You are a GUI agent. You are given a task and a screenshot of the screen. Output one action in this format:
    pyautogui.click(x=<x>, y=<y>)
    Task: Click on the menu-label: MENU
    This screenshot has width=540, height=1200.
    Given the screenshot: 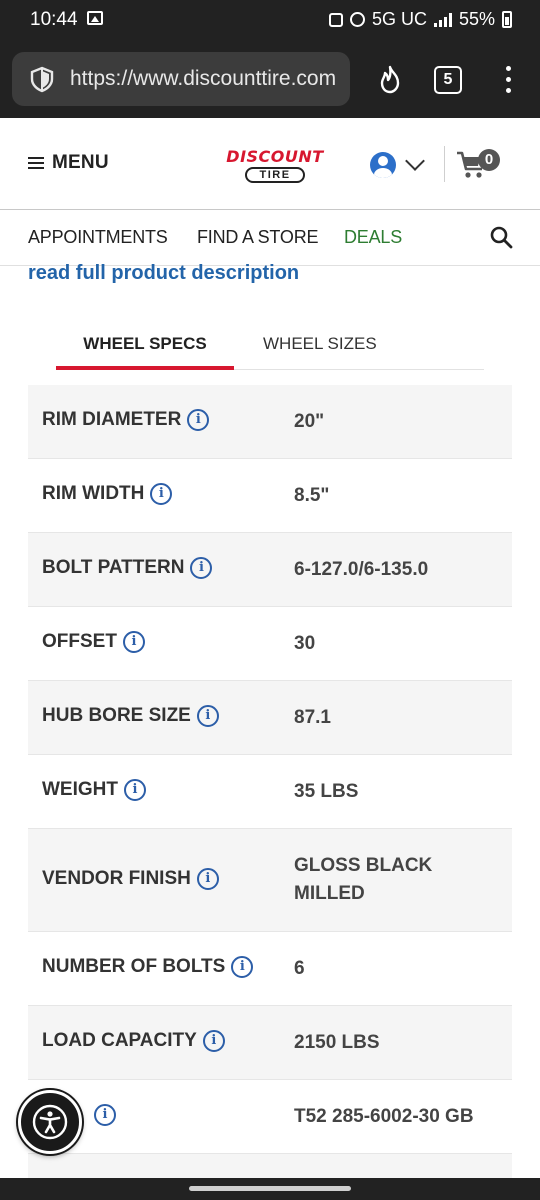 What is the action you would take?
    pyautogui.click(x=80, y=162)
    